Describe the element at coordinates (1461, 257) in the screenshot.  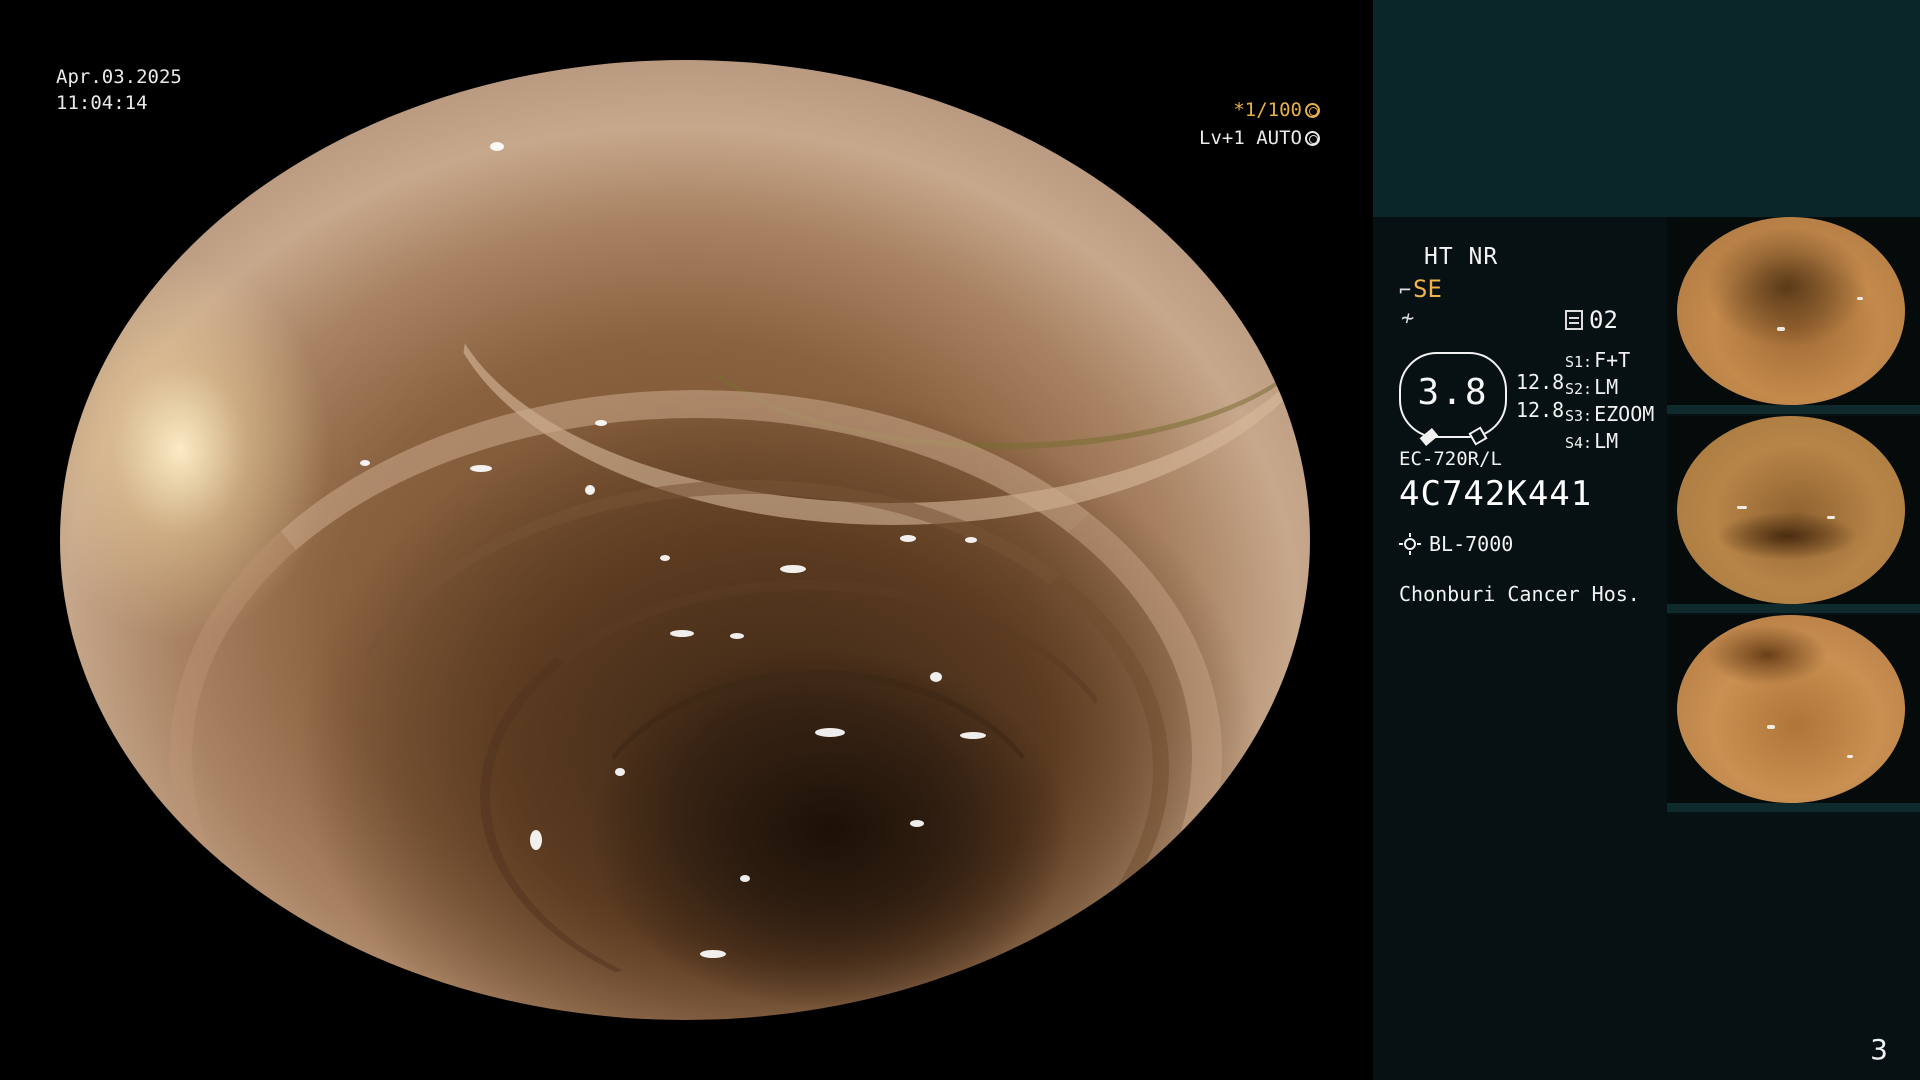
I see `ht-nr-mode: HT NR` at that location.